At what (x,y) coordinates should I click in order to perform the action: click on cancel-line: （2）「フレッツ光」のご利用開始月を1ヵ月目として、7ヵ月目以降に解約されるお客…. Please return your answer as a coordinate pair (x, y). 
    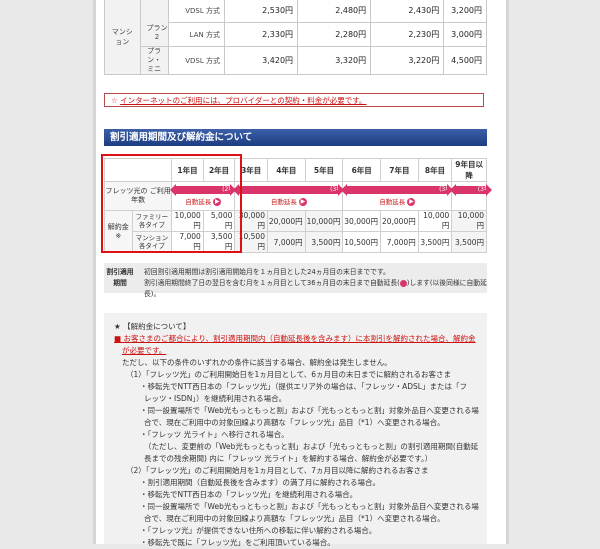
    Looking at the image, I should click on (277, 470).